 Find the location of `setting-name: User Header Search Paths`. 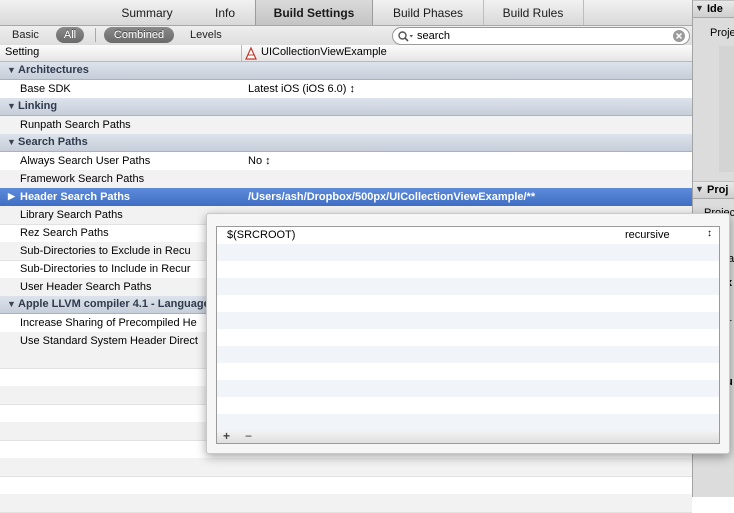

setting-name: User Header Search Paths is located at coordinates (86, 287).